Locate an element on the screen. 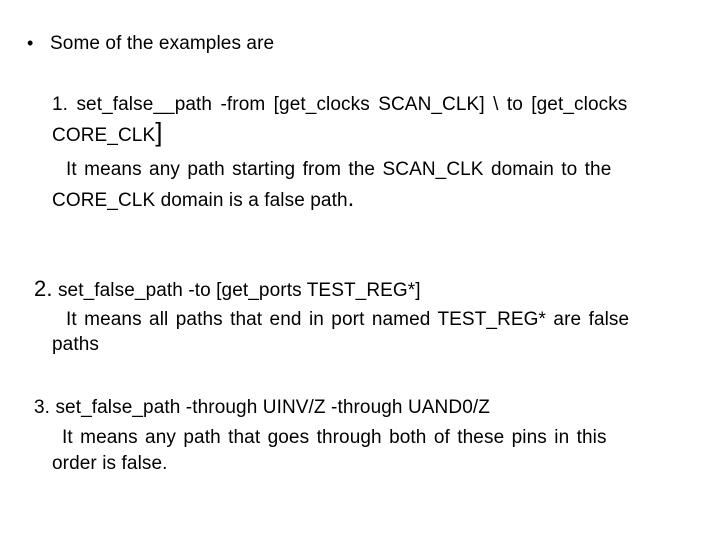 Image resolution: width=720 pixels, height=540 pixels. intro-text: Some of the examples are is located at coordinates (162, 43).